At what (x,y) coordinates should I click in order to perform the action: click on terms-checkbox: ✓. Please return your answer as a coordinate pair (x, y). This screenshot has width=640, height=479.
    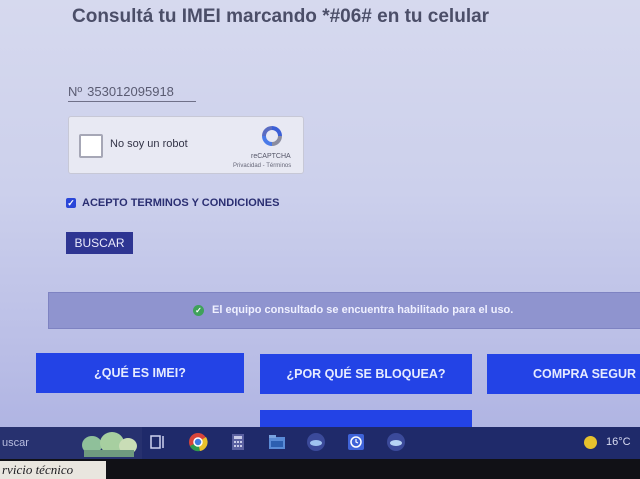
    Looking at the image, I should click on (71, 203).